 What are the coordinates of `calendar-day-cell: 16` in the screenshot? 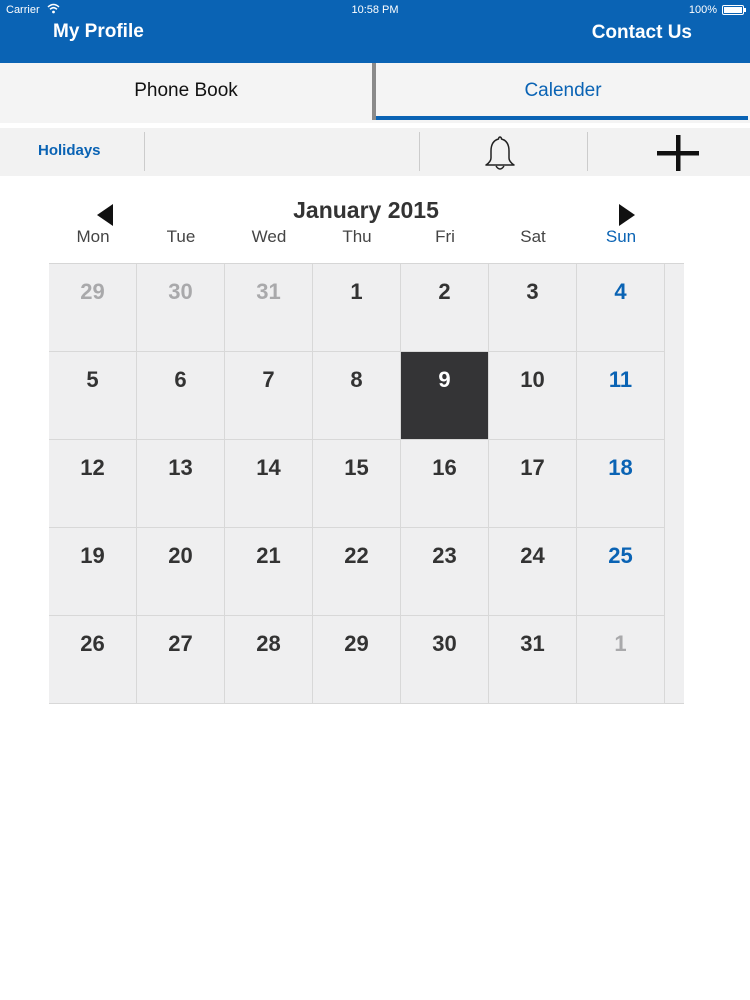 It's located at (445, 484).